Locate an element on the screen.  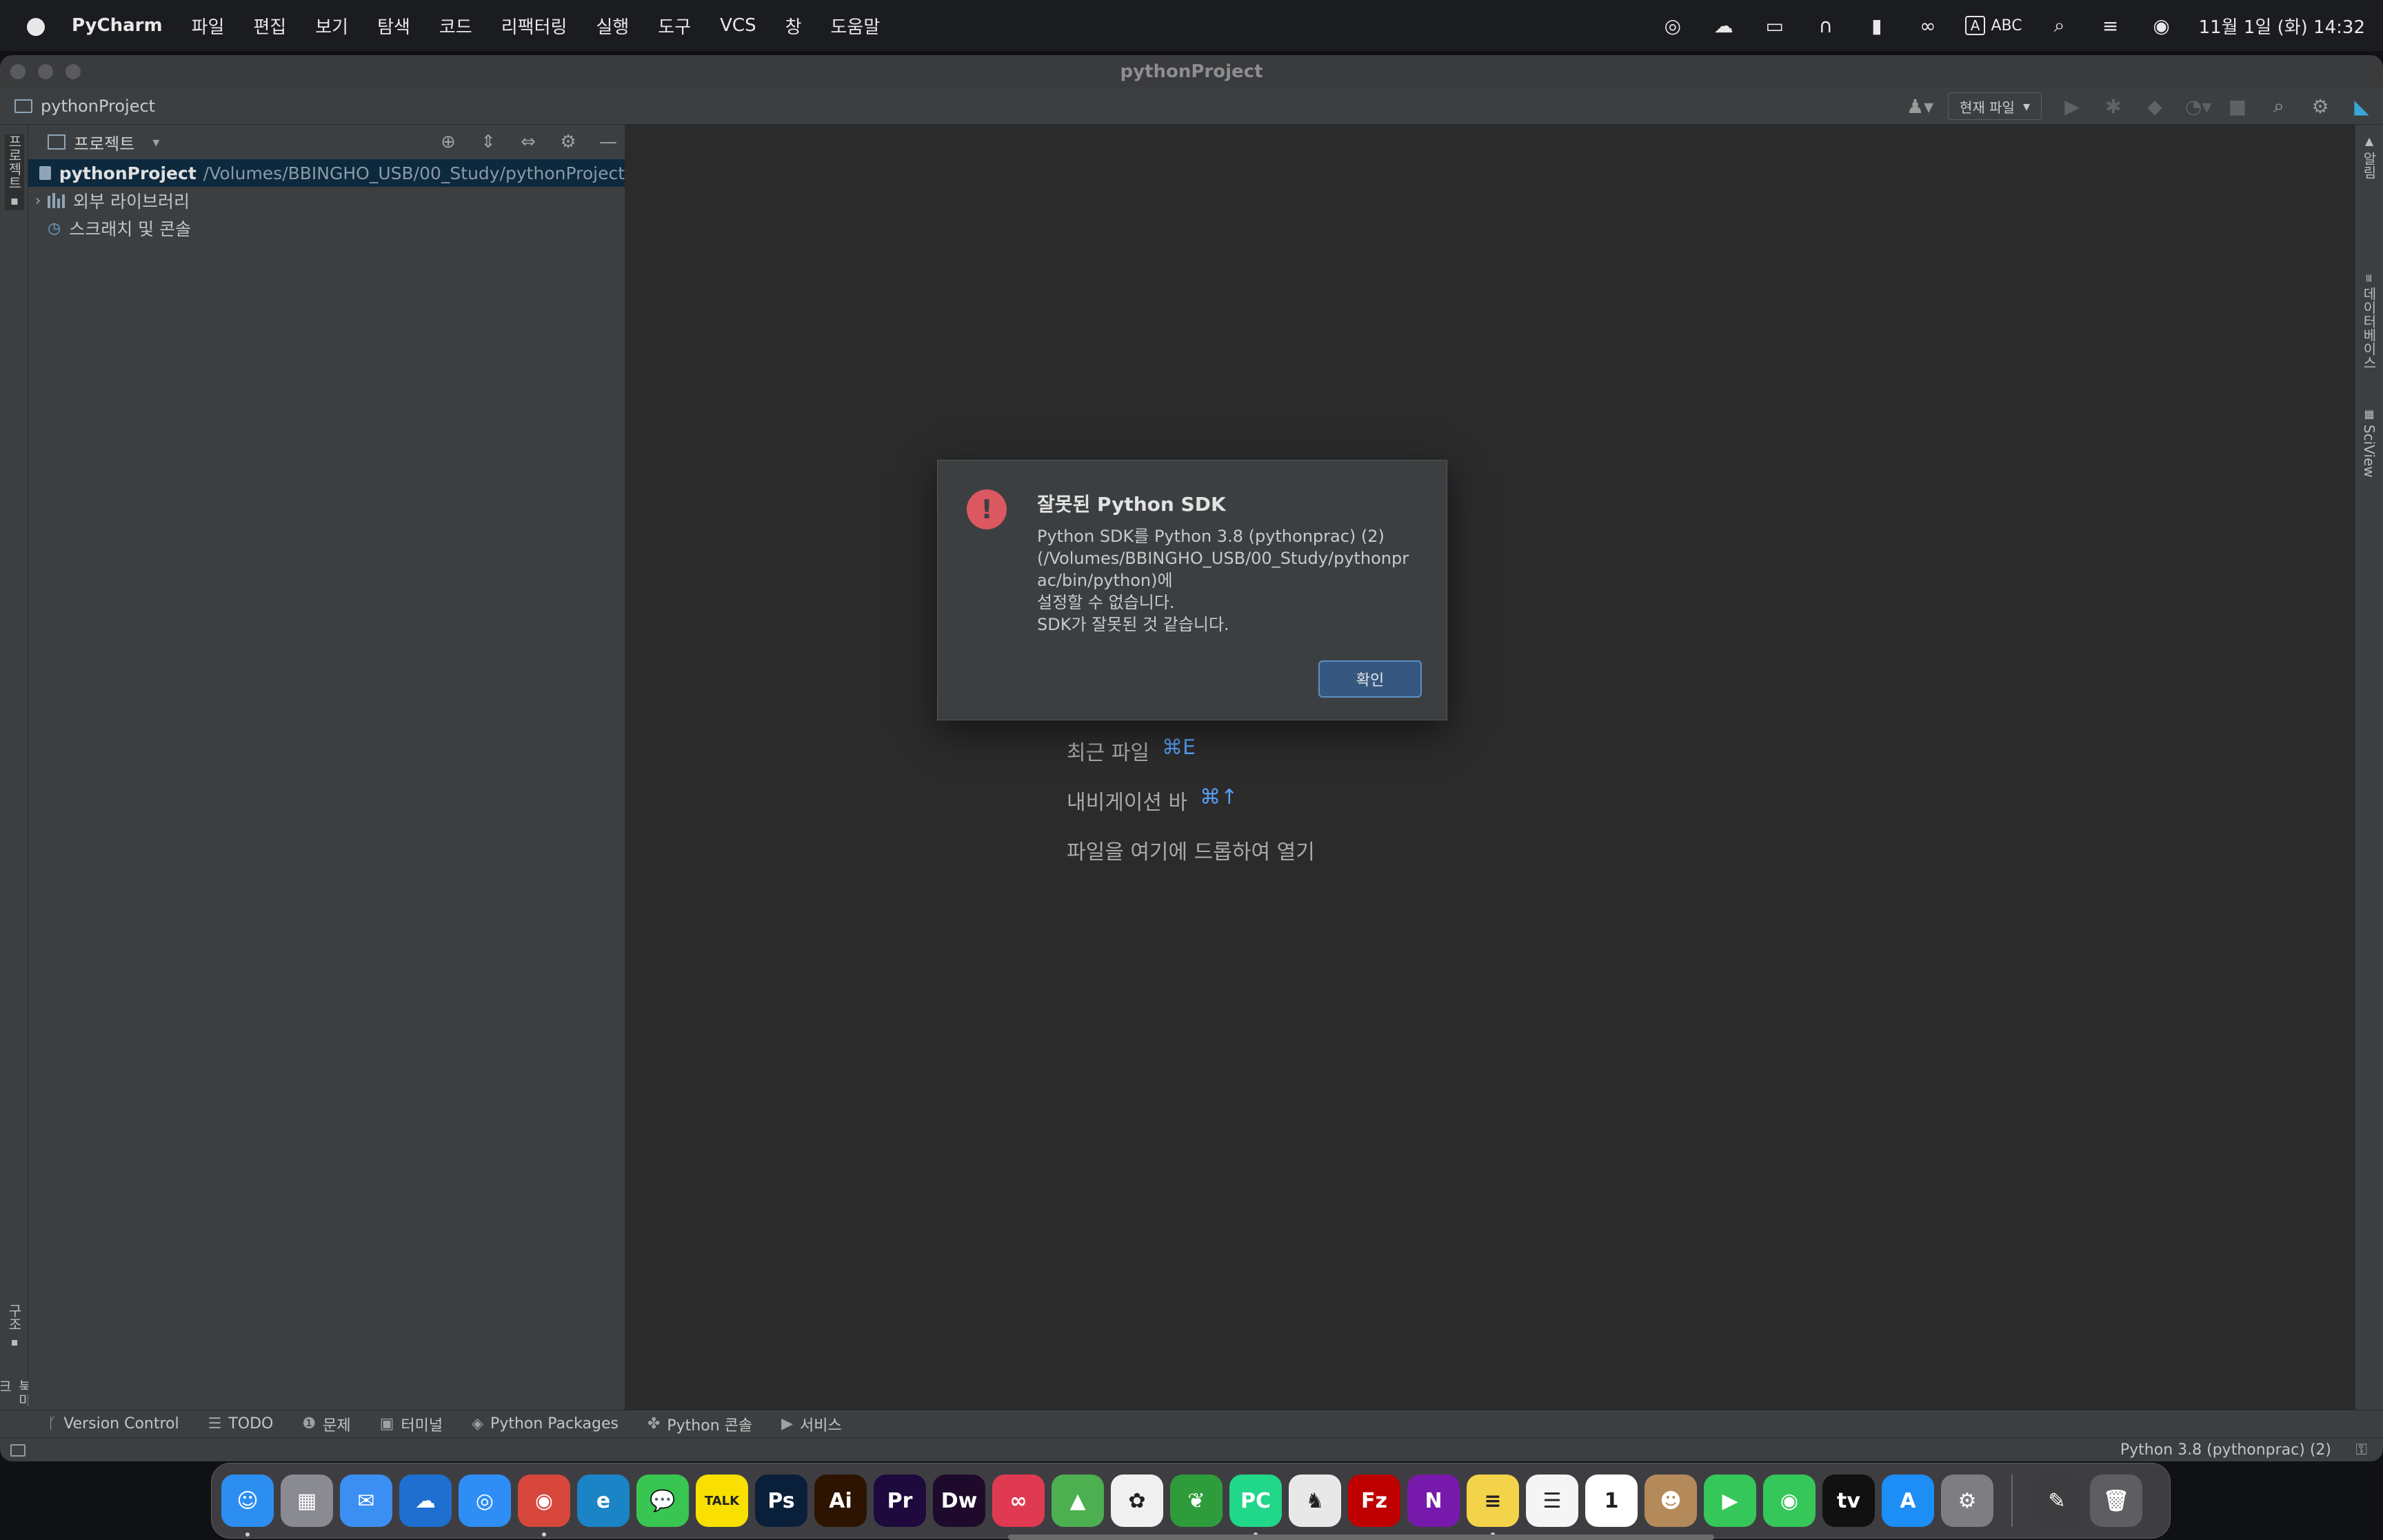
menu-run: 실행 is located at coordinates (612, 26).